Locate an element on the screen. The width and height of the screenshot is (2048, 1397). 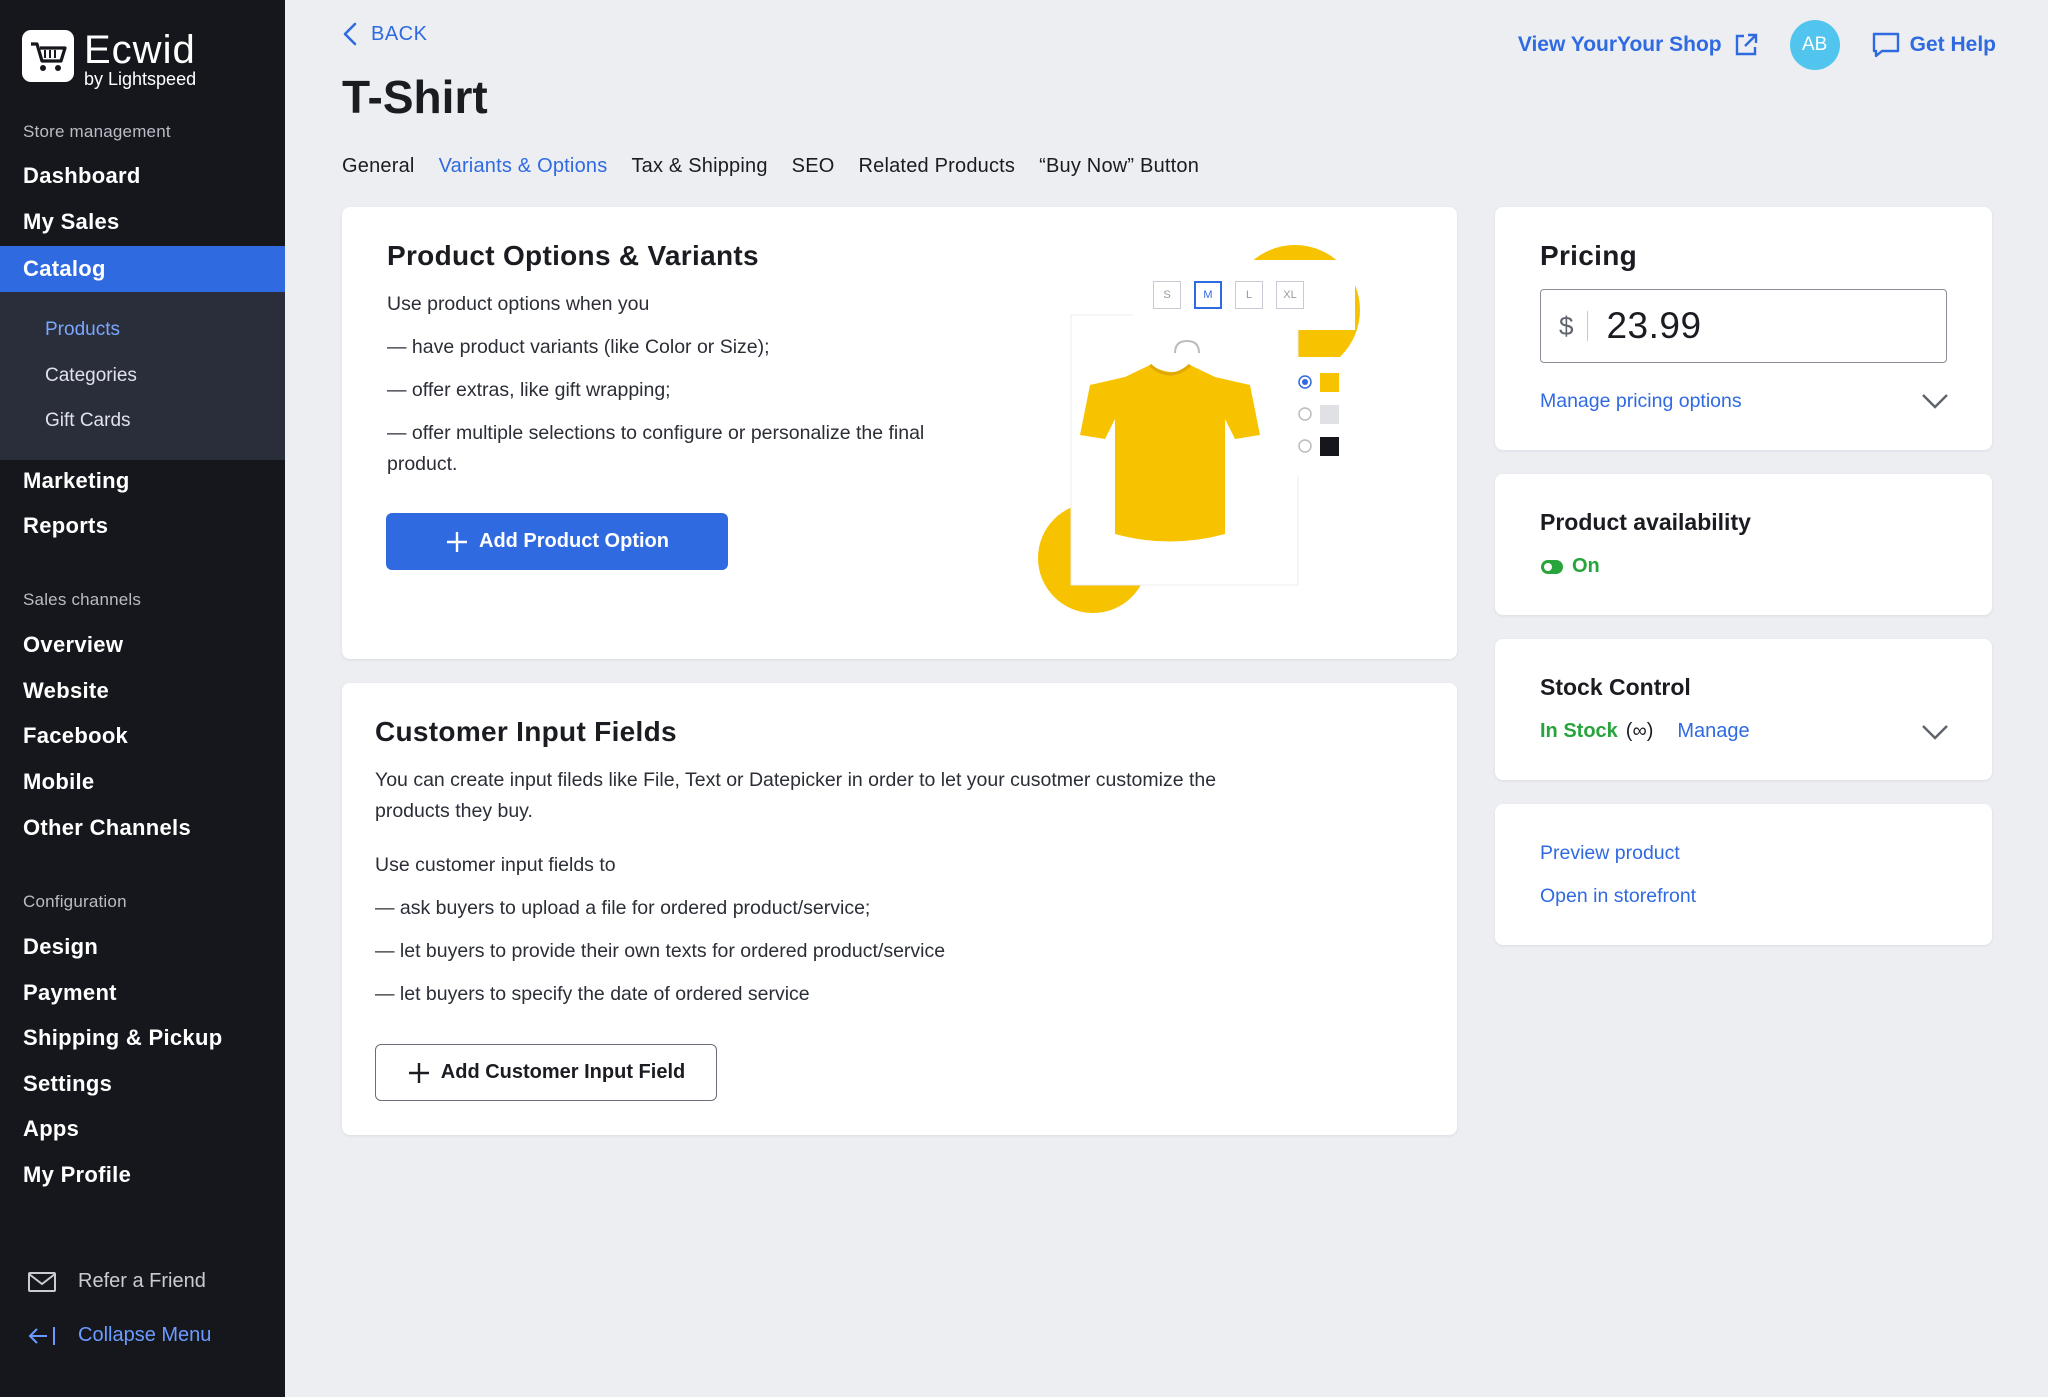
size-option: S is located at coordinates (1167, 295).